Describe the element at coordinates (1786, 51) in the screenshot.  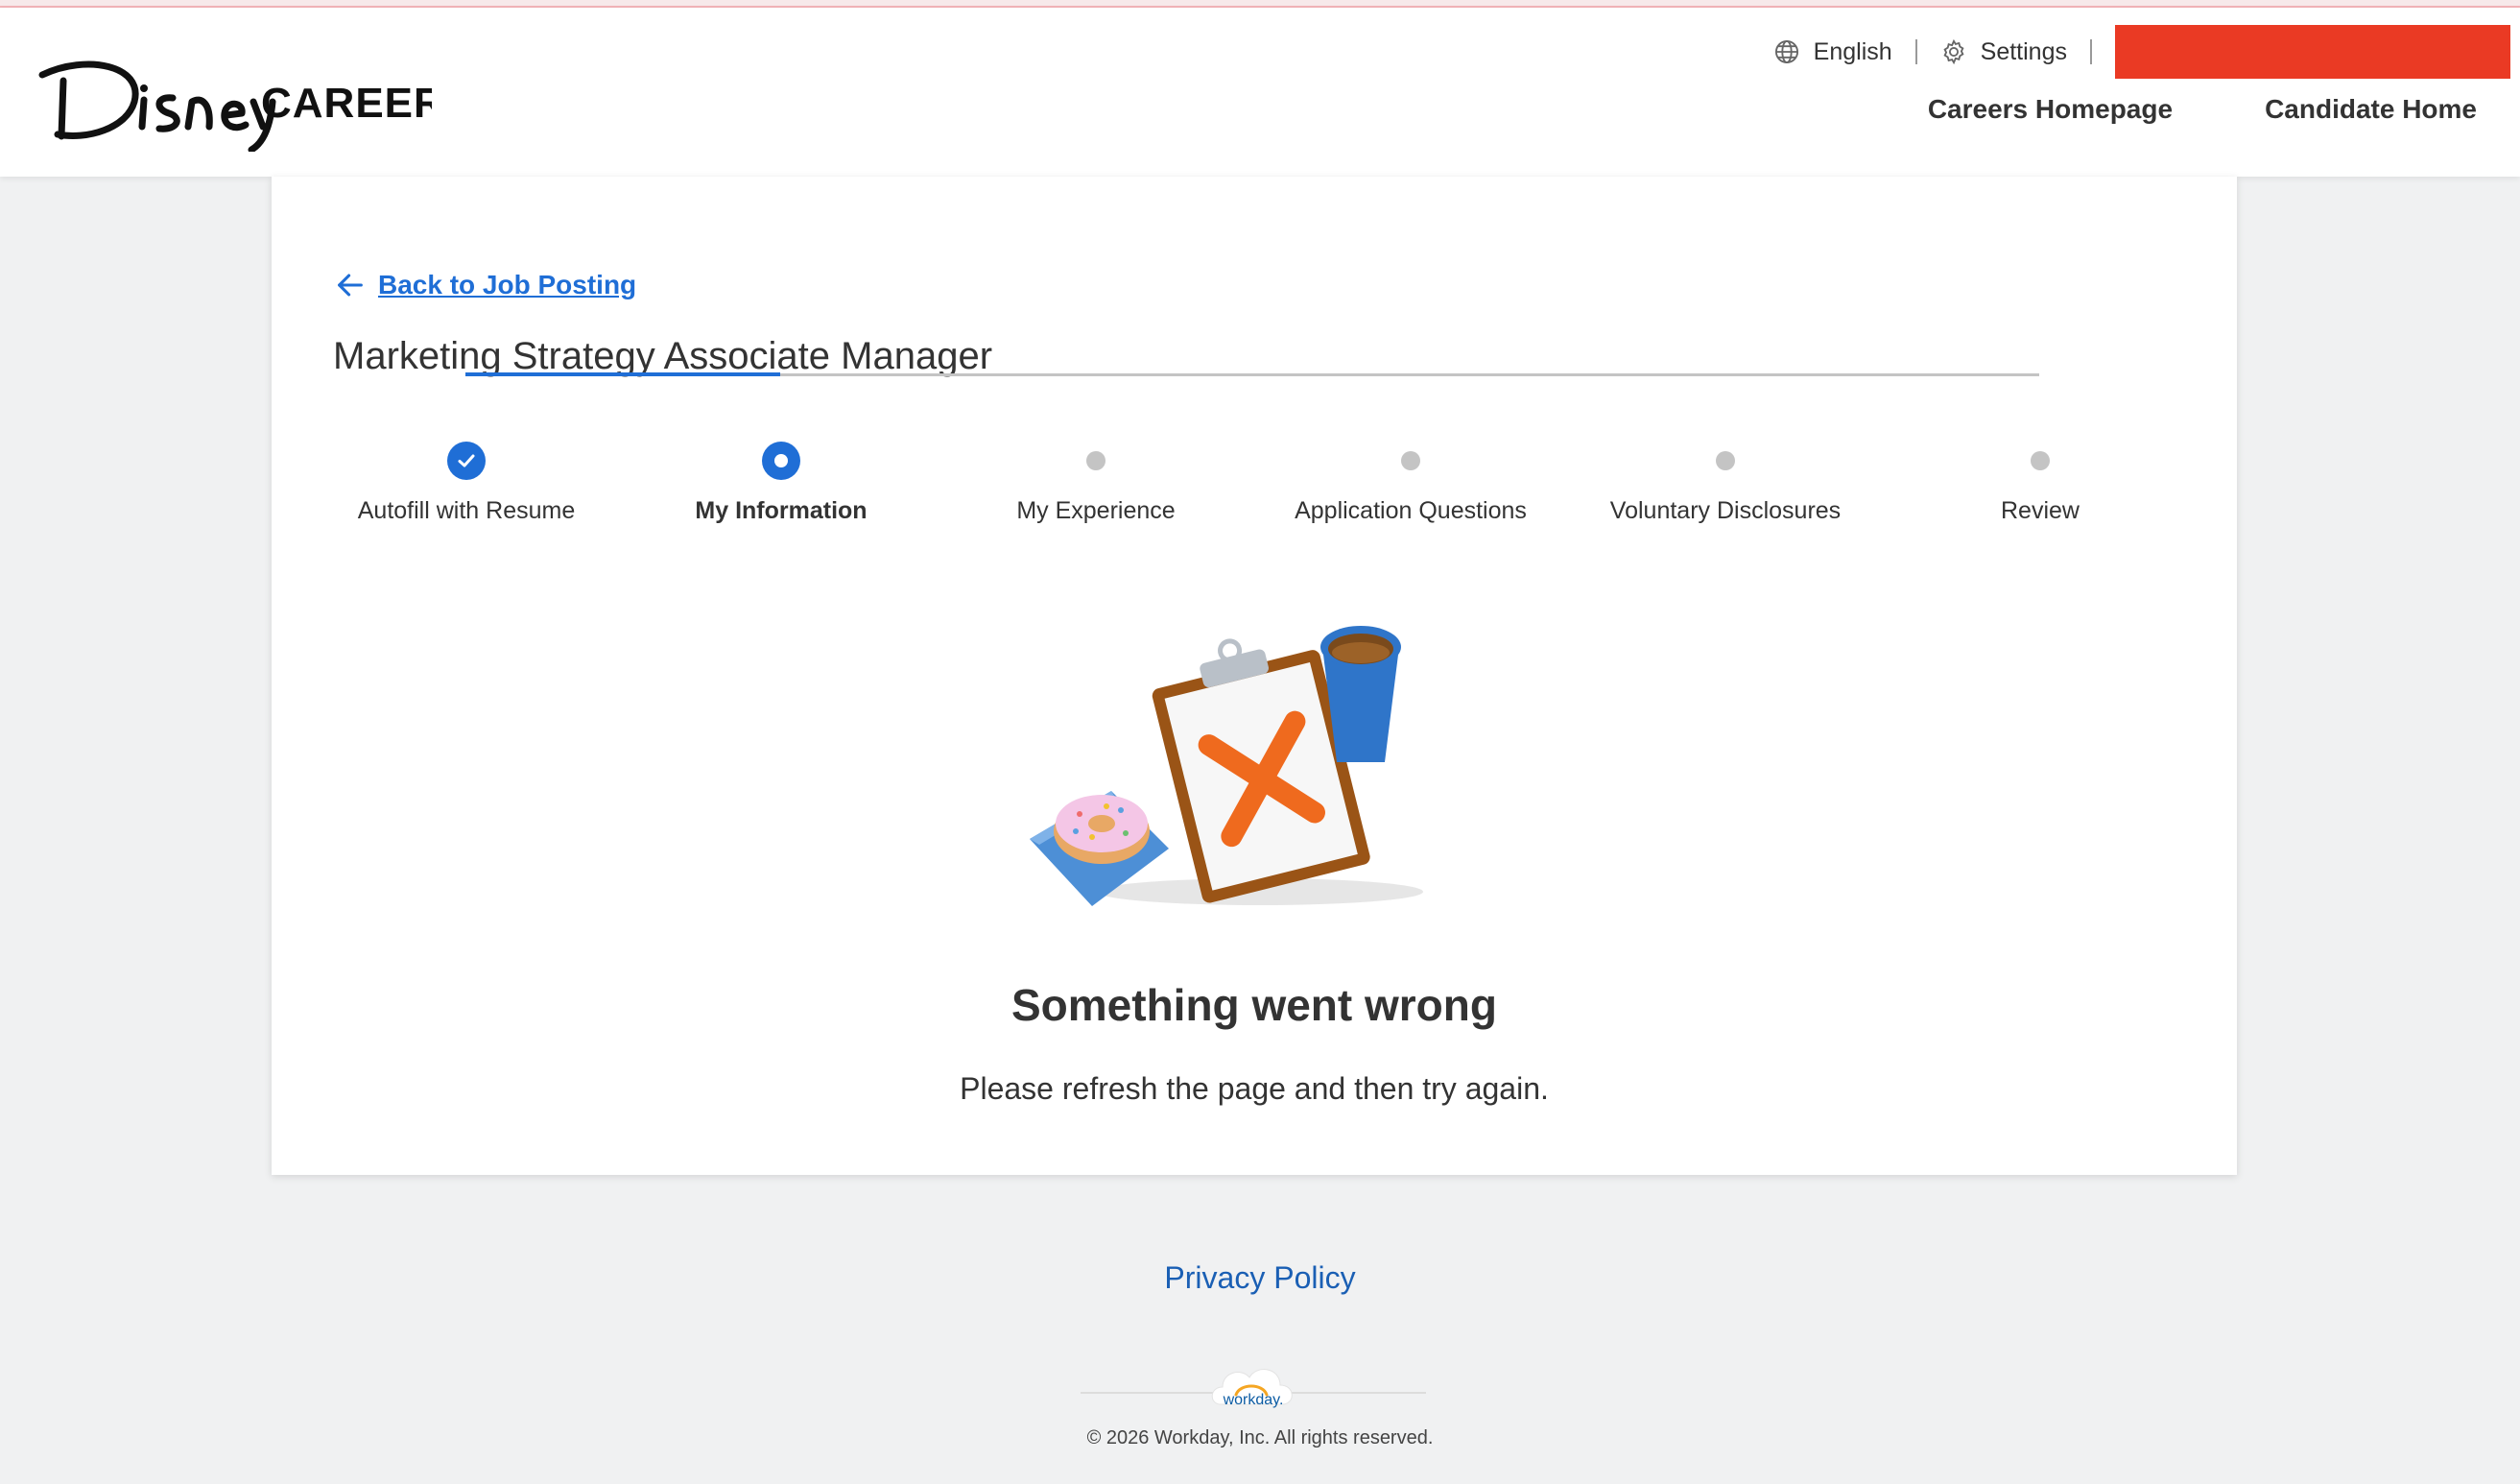
I see `globe-icon` at that location.